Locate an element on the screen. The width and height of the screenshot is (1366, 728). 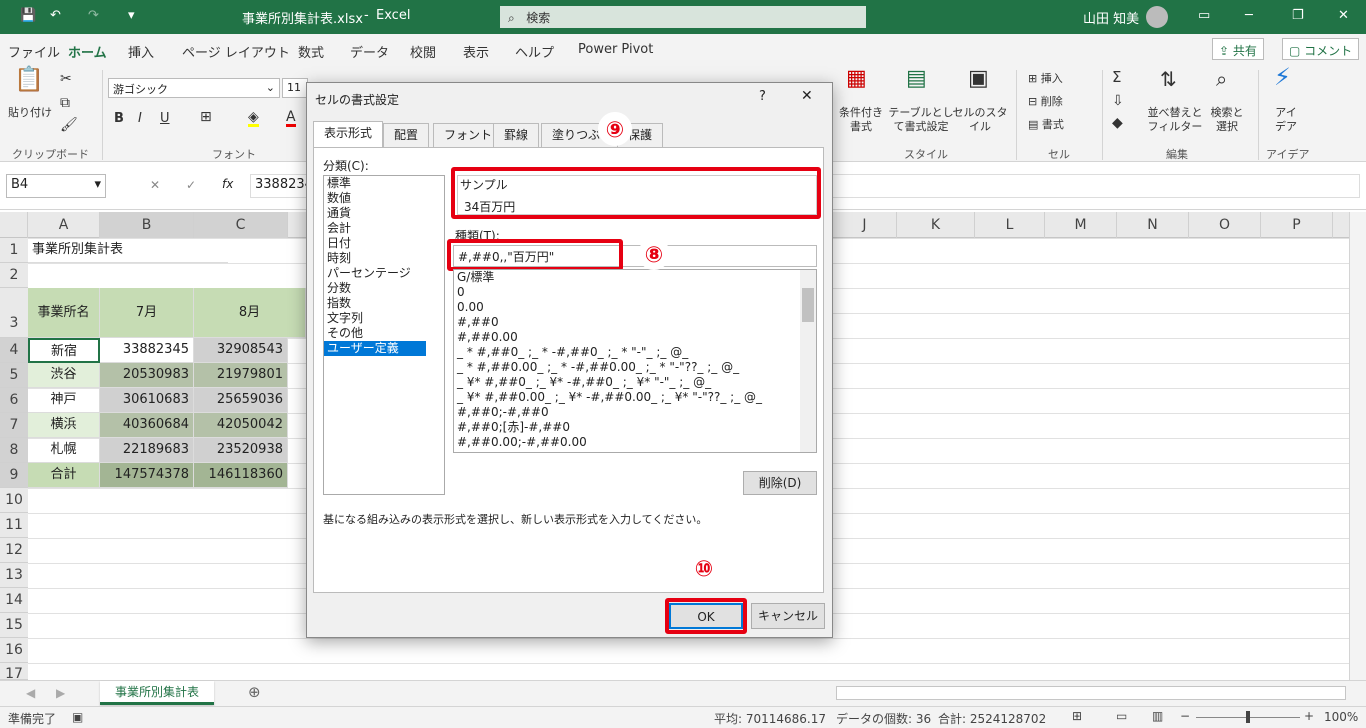
menu-view: 表示 is located at coordinates (476, 51).